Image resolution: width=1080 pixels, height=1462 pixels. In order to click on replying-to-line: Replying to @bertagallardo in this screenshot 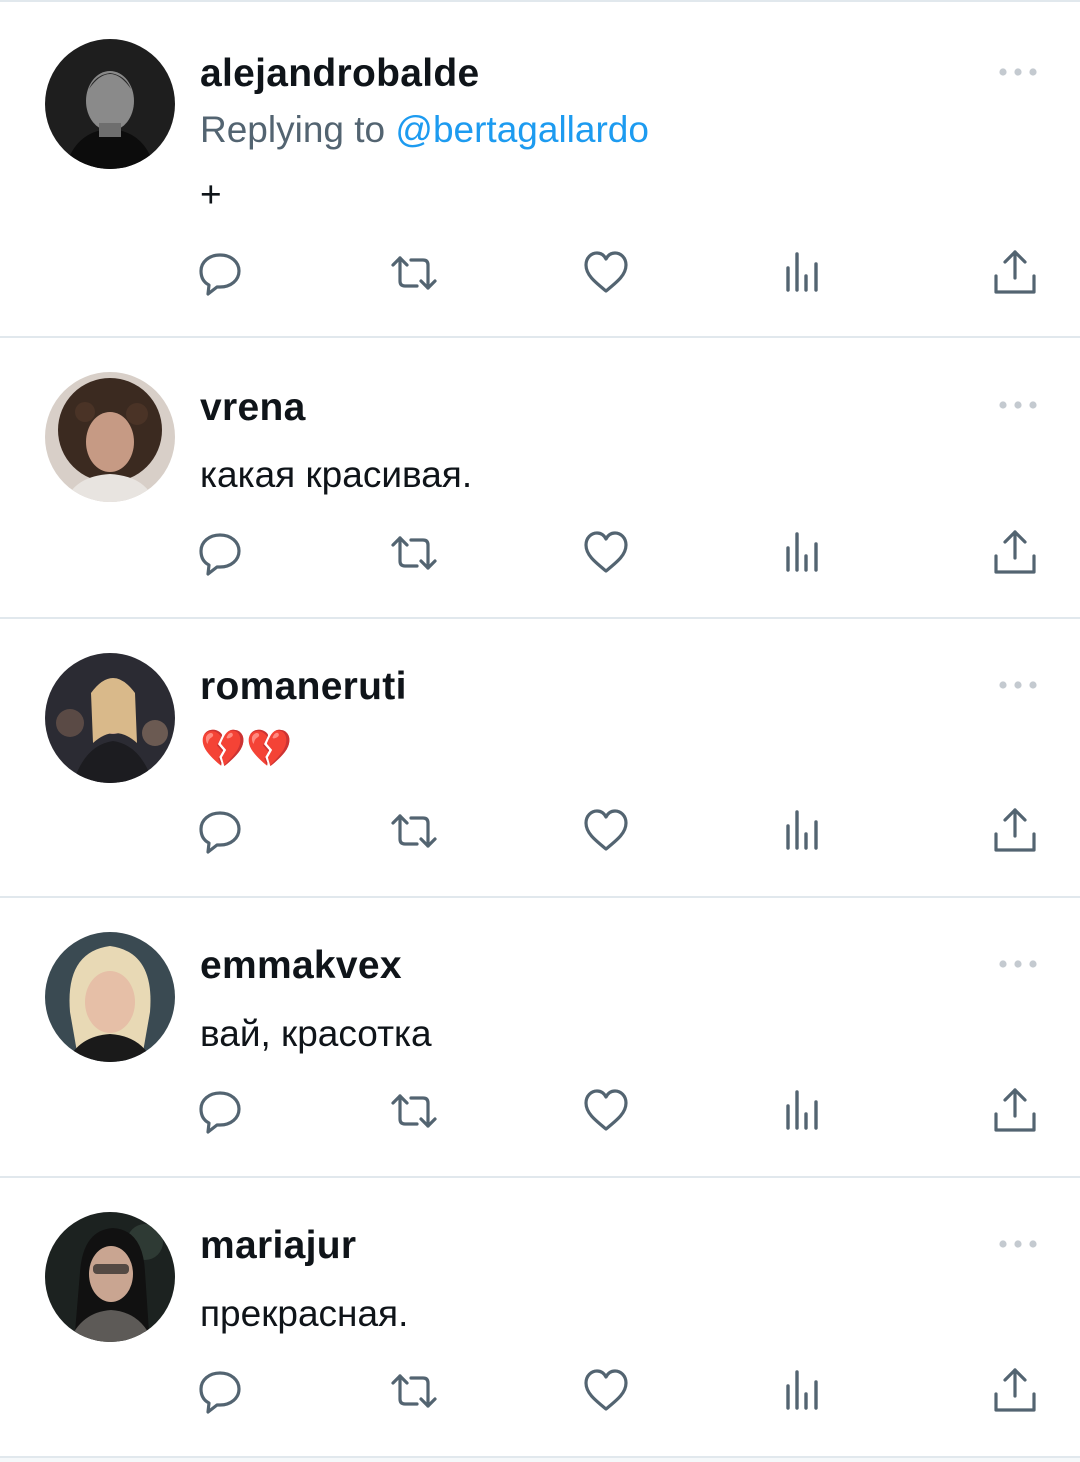, I will do `click(424, 129)`.